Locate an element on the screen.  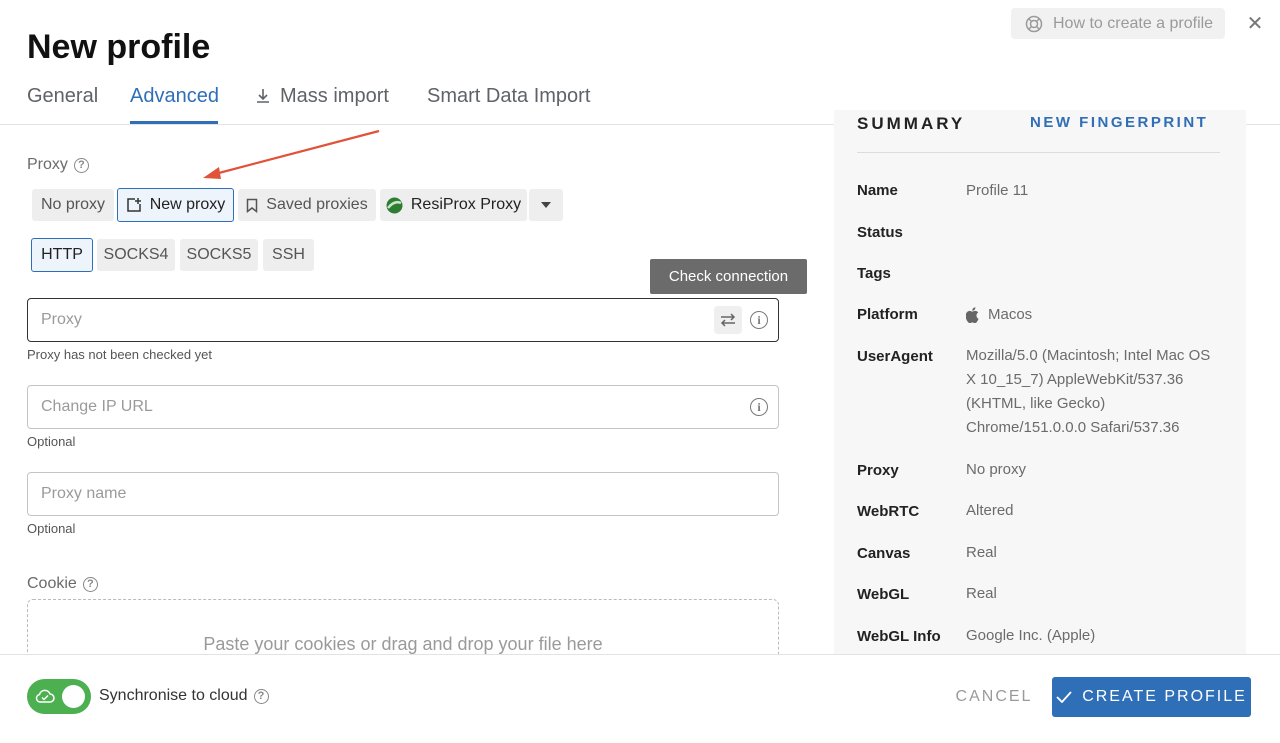
summary-key-proxy: Proxy is located at coordinates (878, 470).